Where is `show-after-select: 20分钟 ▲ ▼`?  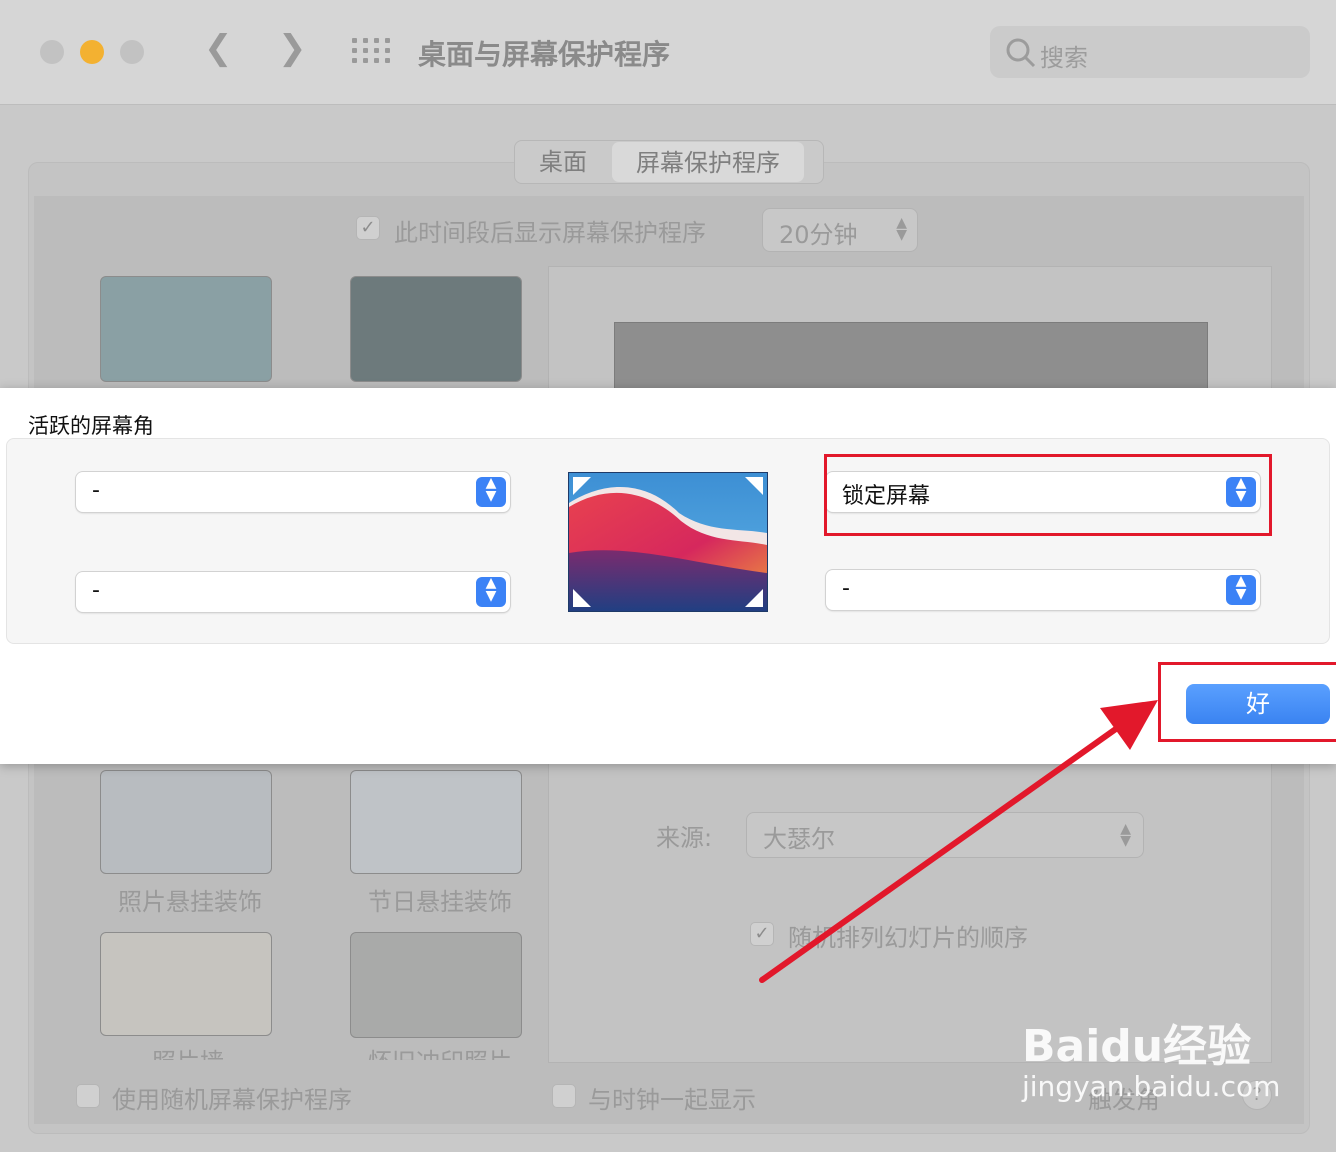 show-after-select: 20分钟 ▲ ▼ is located at coordinates (840, 230).